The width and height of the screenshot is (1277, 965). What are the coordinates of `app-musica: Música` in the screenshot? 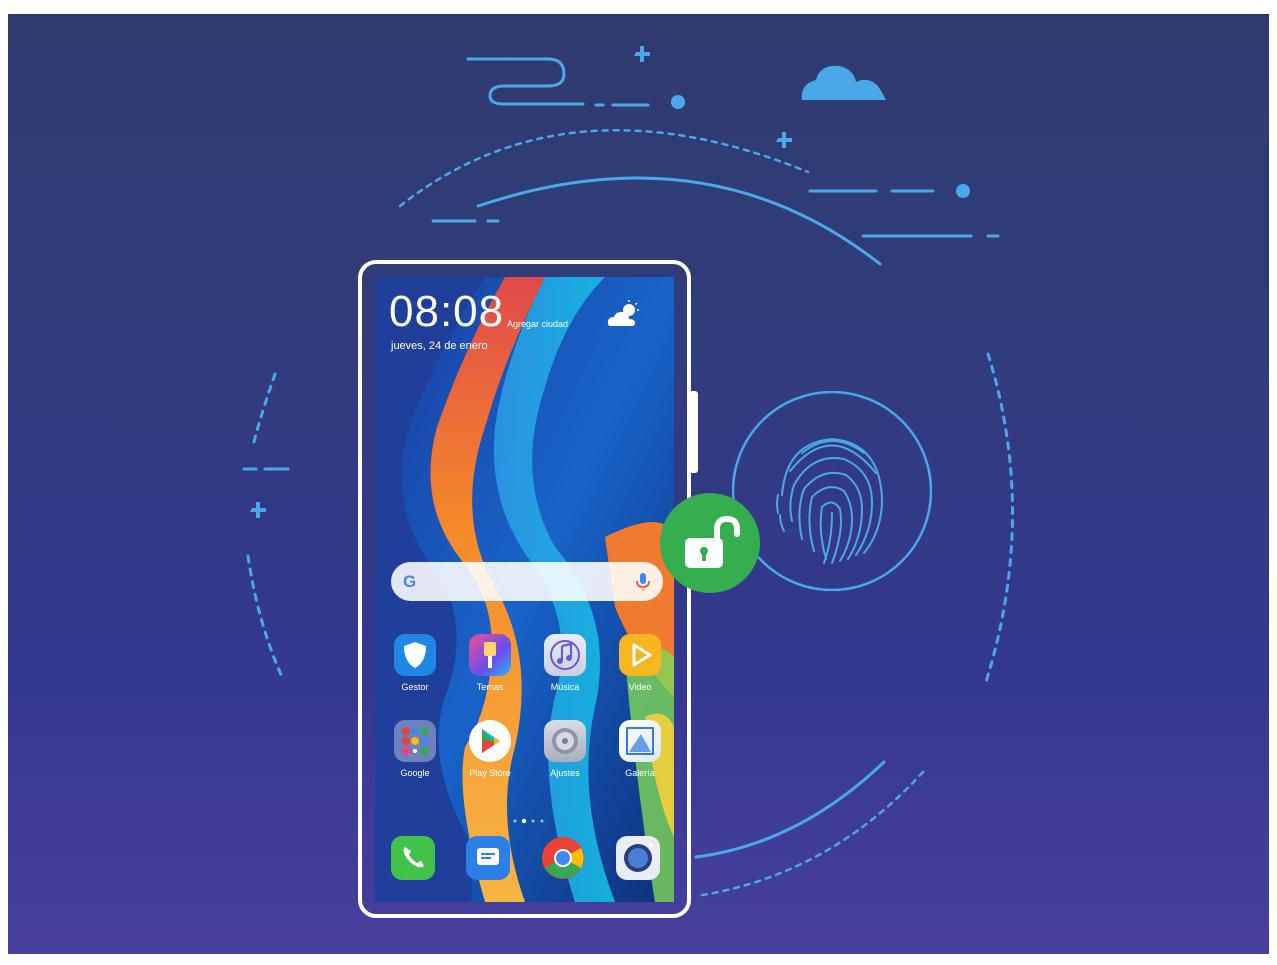 It's located at (565, 663).